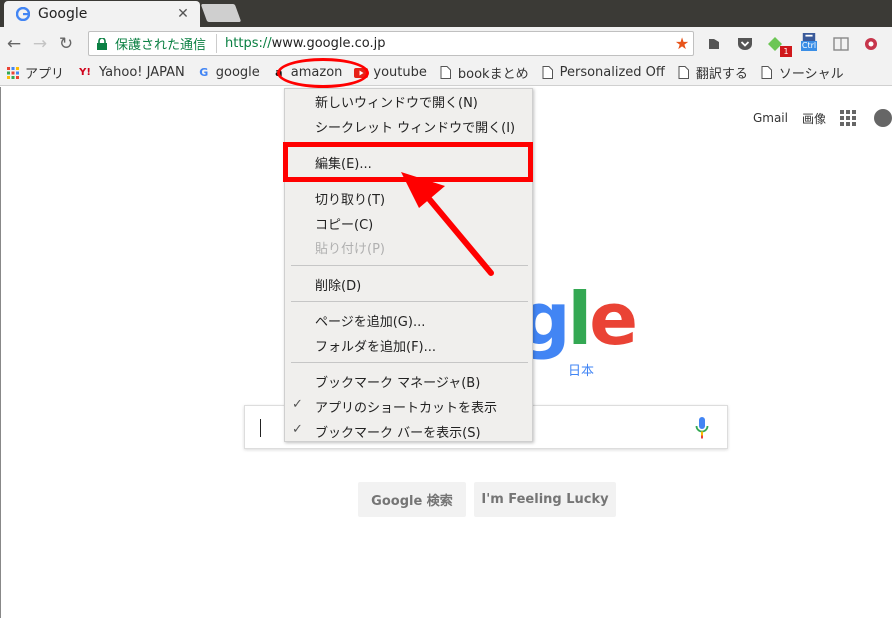  Describe the element at coordinates (344, 225) in the screenshot. I see `menu-item-label: コピー(C)` at that location.